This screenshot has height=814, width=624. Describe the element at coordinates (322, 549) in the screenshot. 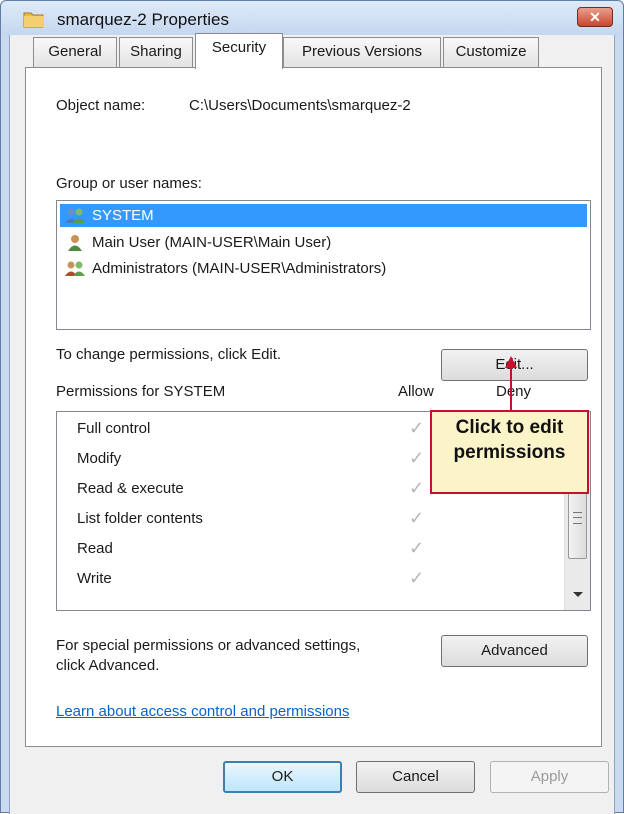

I see `permission-row: Read ✓` at that location.